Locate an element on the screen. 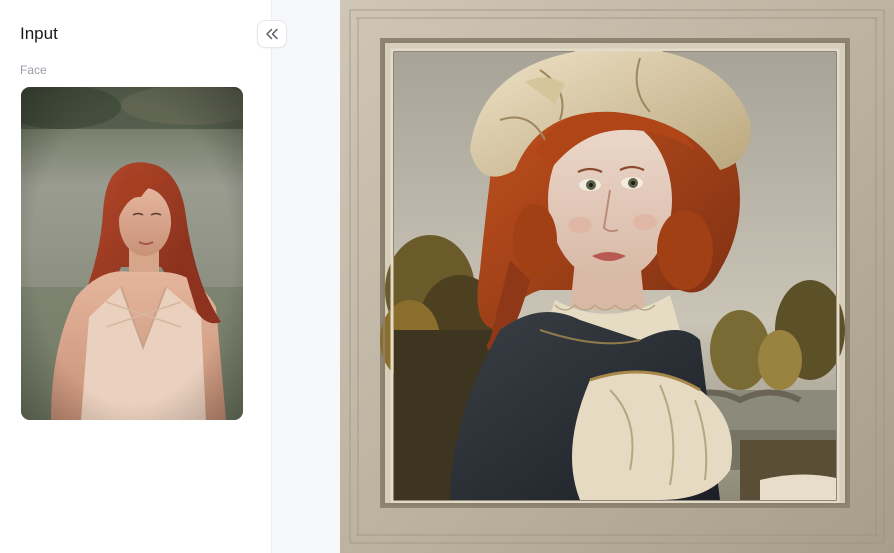  face-photo-graphic is located at coordinates (132, 253).